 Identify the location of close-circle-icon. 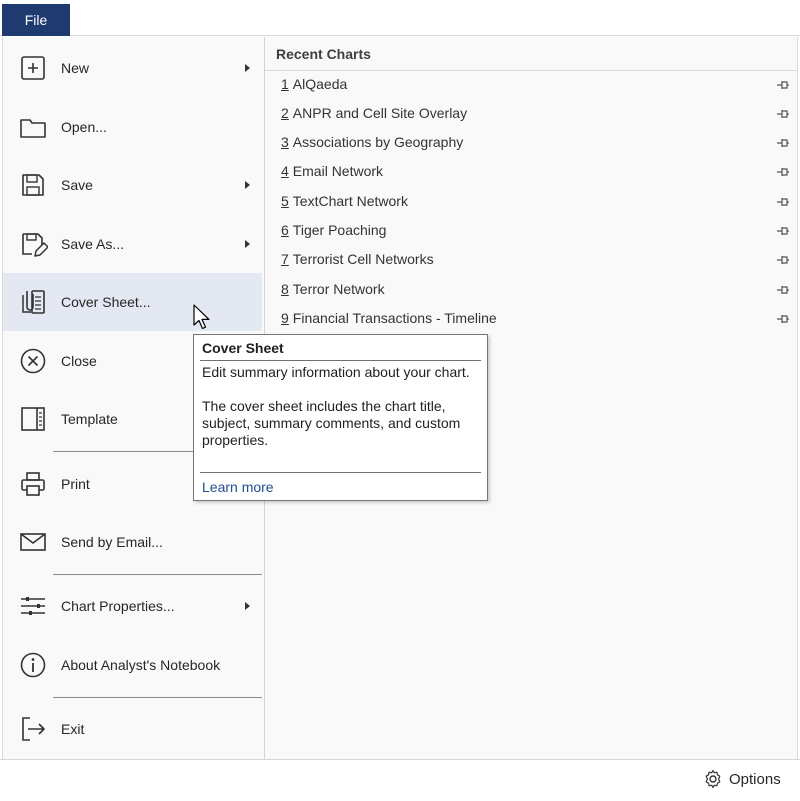
(33, 361).